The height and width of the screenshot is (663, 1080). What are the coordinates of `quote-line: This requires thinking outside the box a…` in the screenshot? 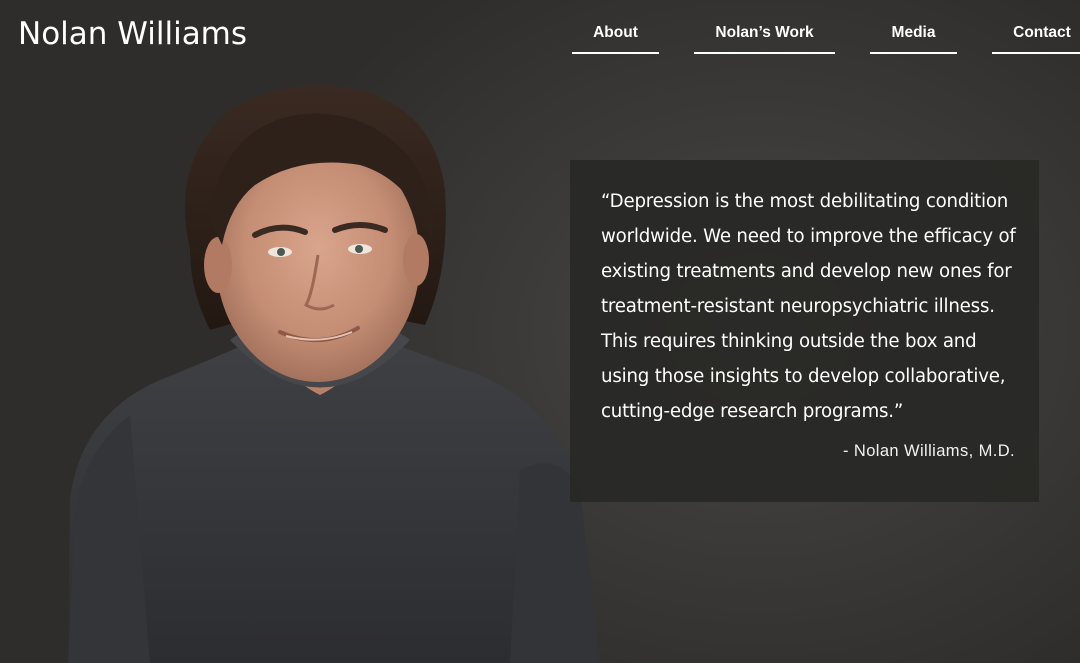 It's located at (789, 341).